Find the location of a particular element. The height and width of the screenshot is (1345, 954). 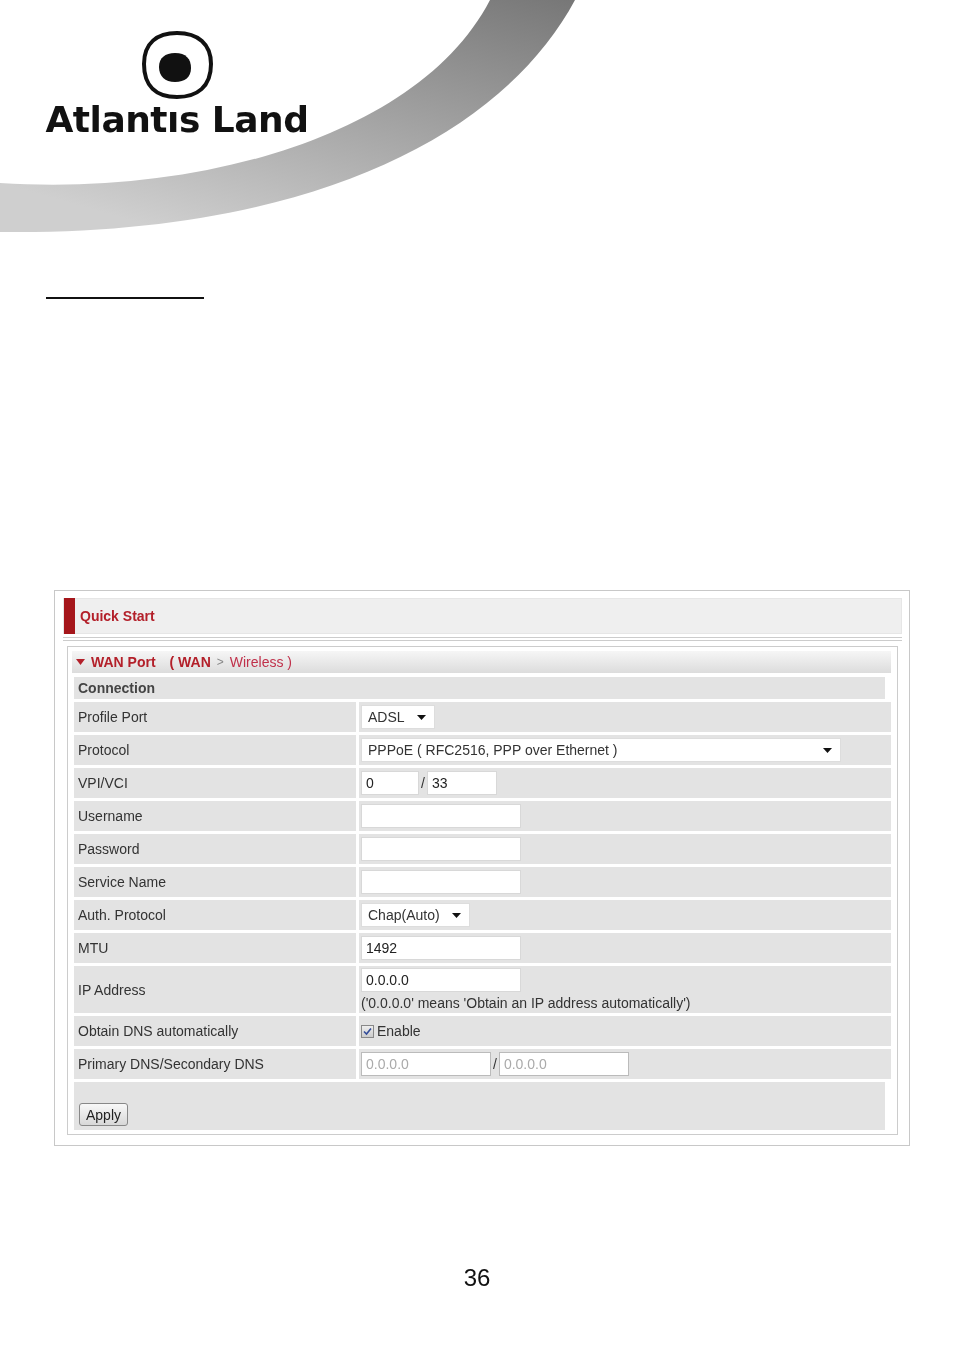

text-field: 1492 is located at coordinates (441, 948).